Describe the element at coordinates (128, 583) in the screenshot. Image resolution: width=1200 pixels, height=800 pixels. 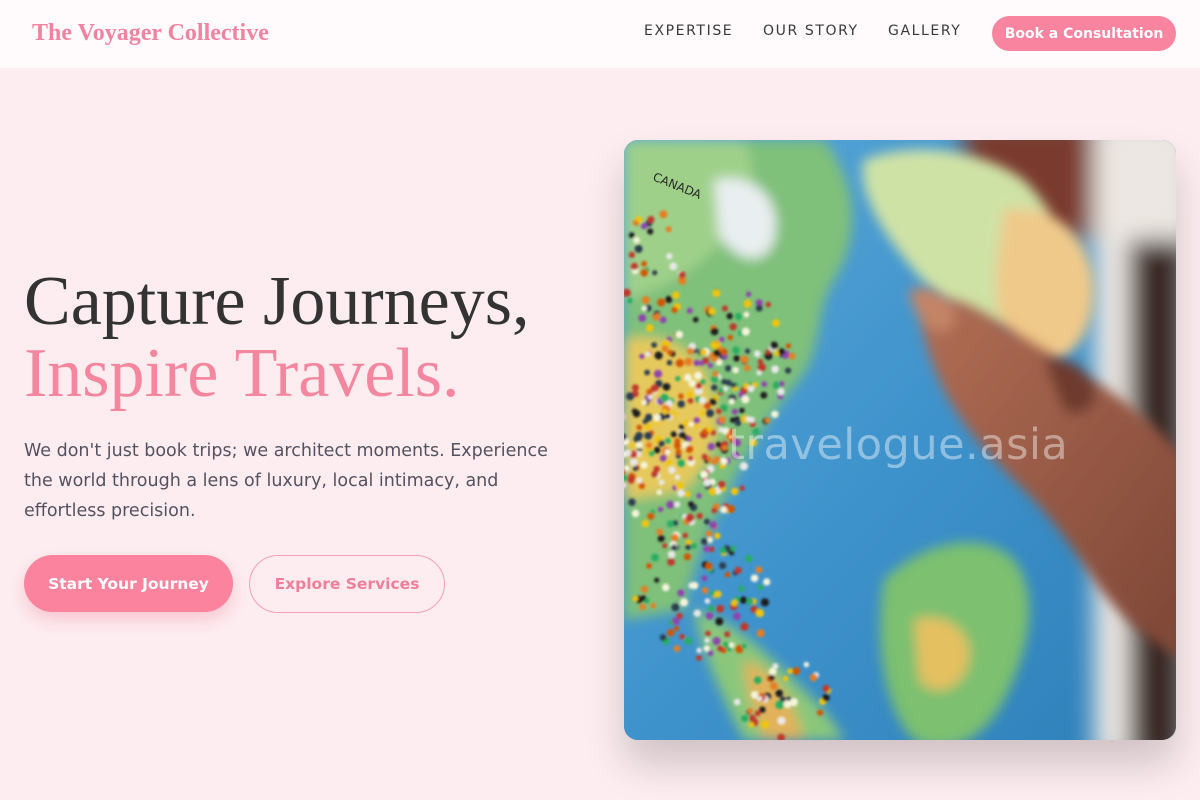
I see `start-journey-button: Start Your Journey` at that location.